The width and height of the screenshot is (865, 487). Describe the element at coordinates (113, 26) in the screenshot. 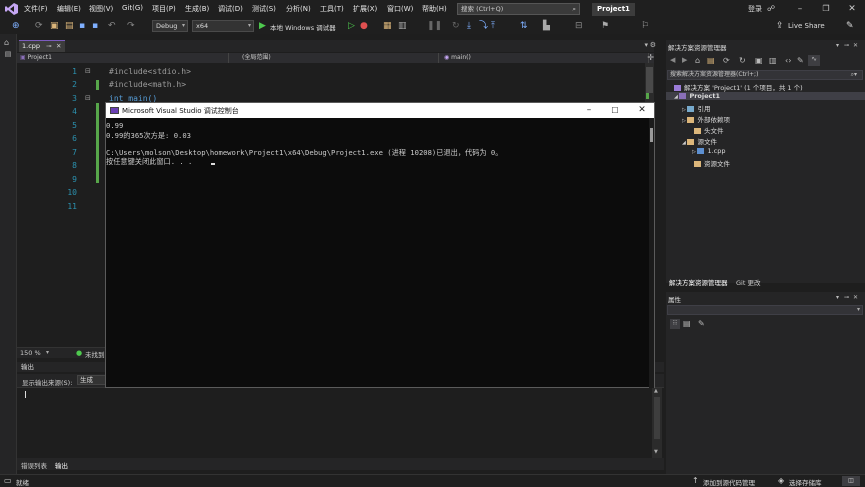

I see `undo-icon: ↶` at that location.